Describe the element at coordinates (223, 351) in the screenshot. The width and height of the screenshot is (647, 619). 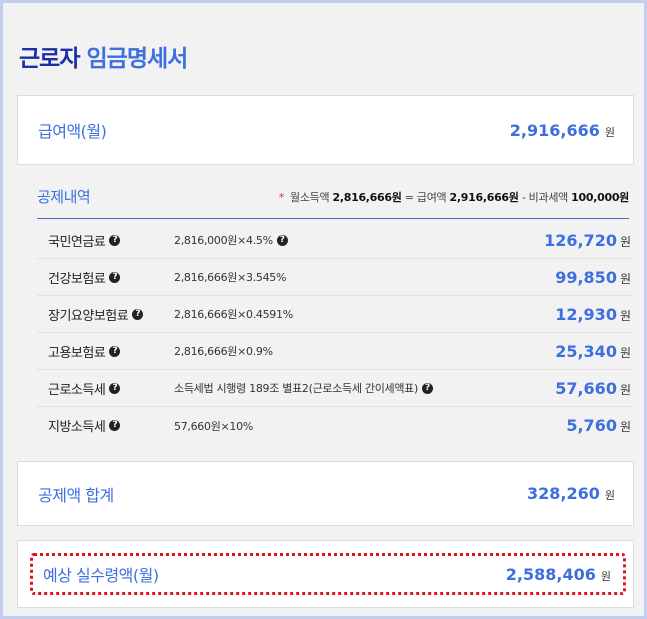
I see `deduction-formula-text: 2,816,666원×0.9%` at that location.